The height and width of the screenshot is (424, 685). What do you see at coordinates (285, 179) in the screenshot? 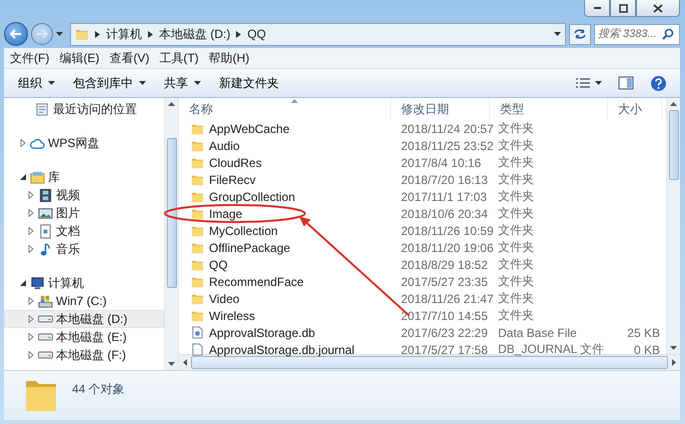
I see `file-name: FileRecv` at bounding box center [285, 179].